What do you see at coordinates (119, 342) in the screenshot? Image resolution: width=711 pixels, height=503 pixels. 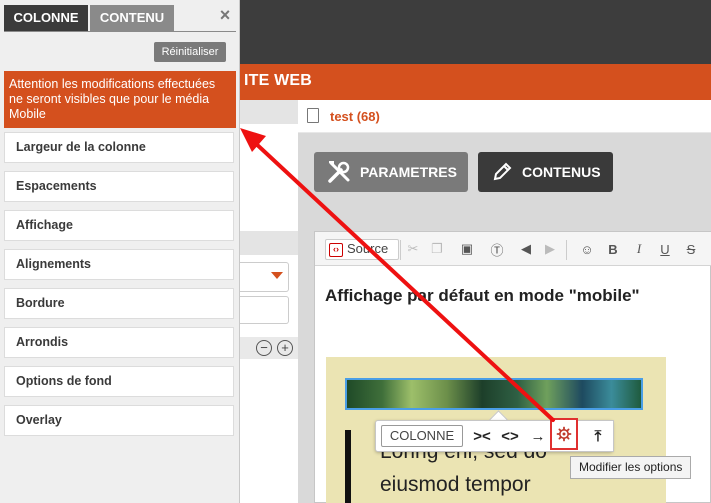 I see `menu-item-arrondis: Arrondis` at bounding box center [119, 342].